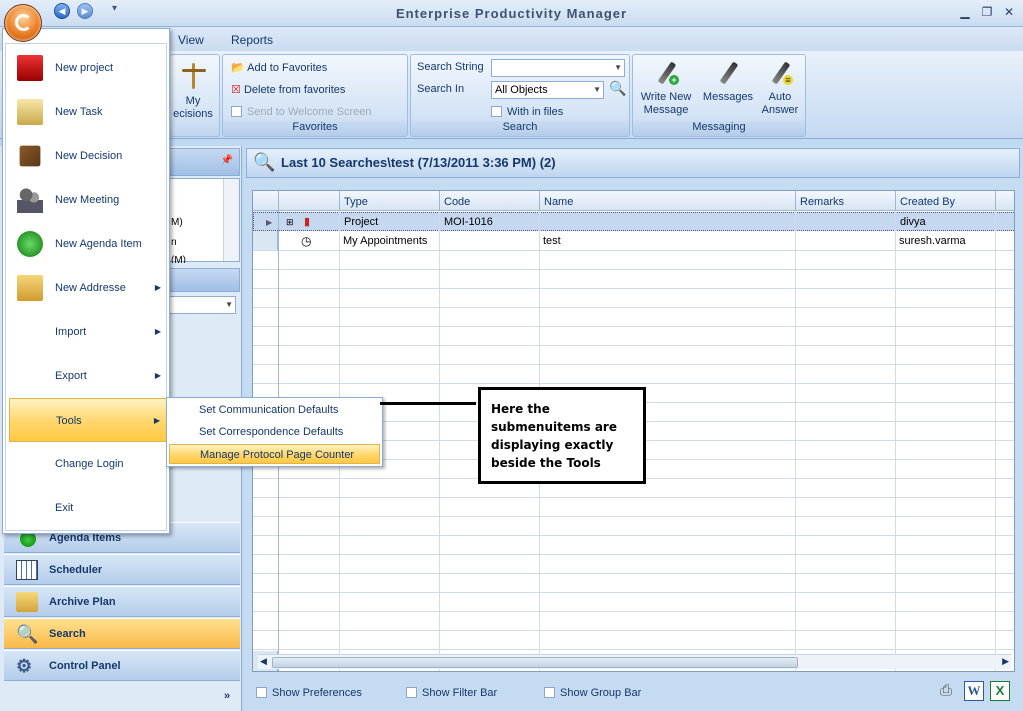 The image size is (1023, 711). Describe the element at coordinates (845, 201) in the screenshot. I see `column-remarks: Remarks` at that location.